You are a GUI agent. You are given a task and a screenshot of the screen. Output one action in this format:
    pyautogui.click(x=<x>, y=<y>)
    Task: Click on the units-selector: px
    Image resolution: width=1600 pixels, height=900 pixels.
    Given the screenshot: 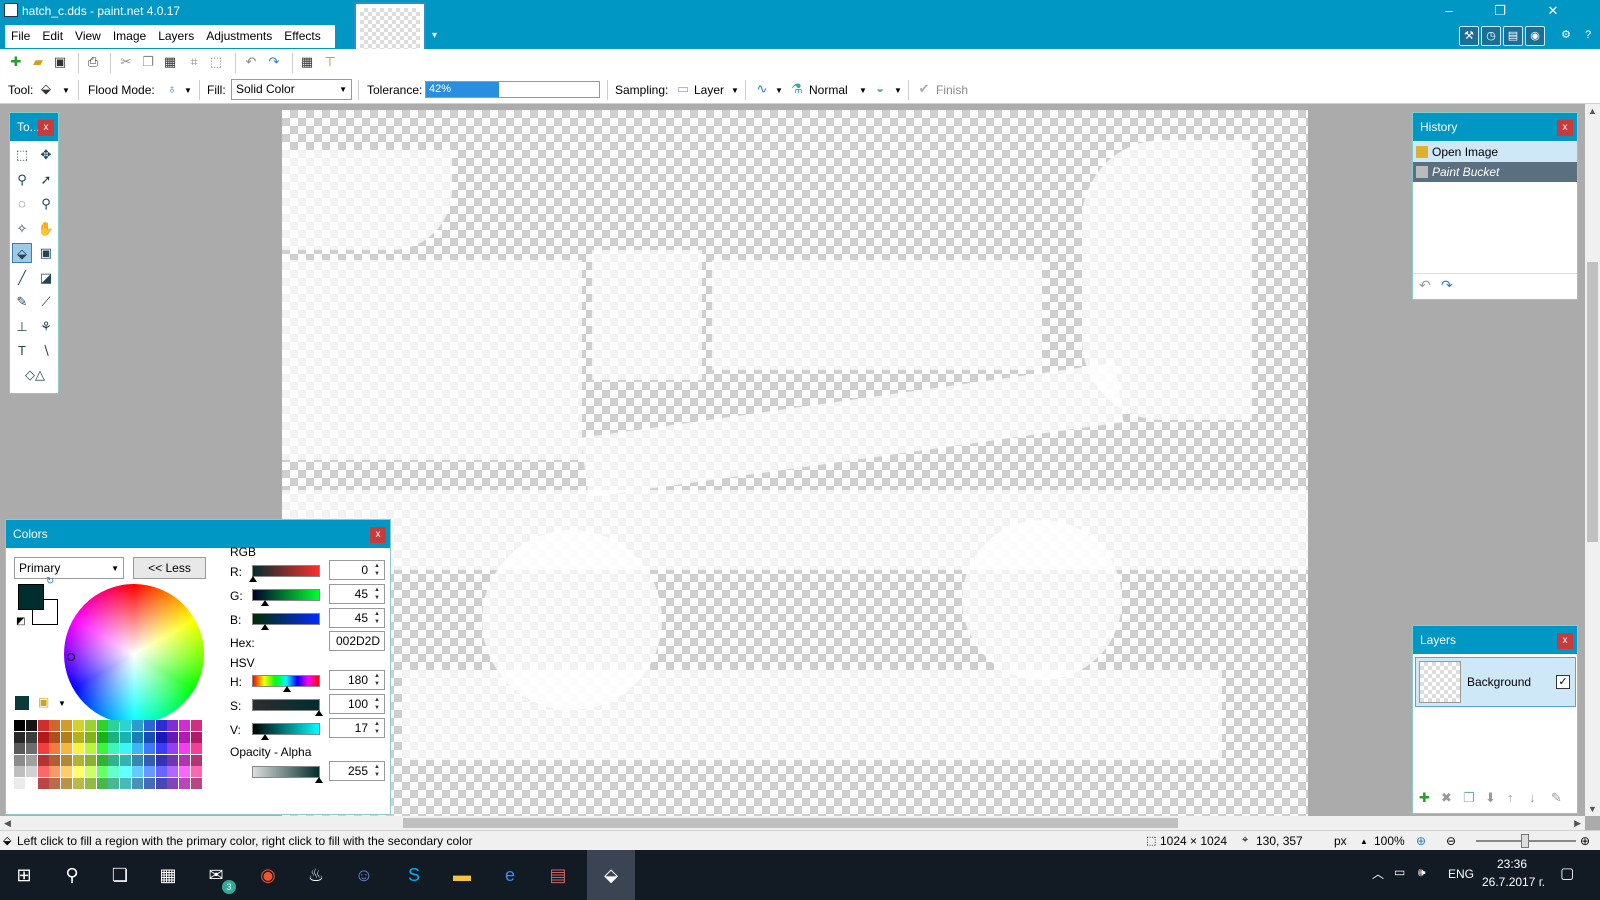 What is the action you would take?
    pyautogui.click(x=1340, y=841)
    